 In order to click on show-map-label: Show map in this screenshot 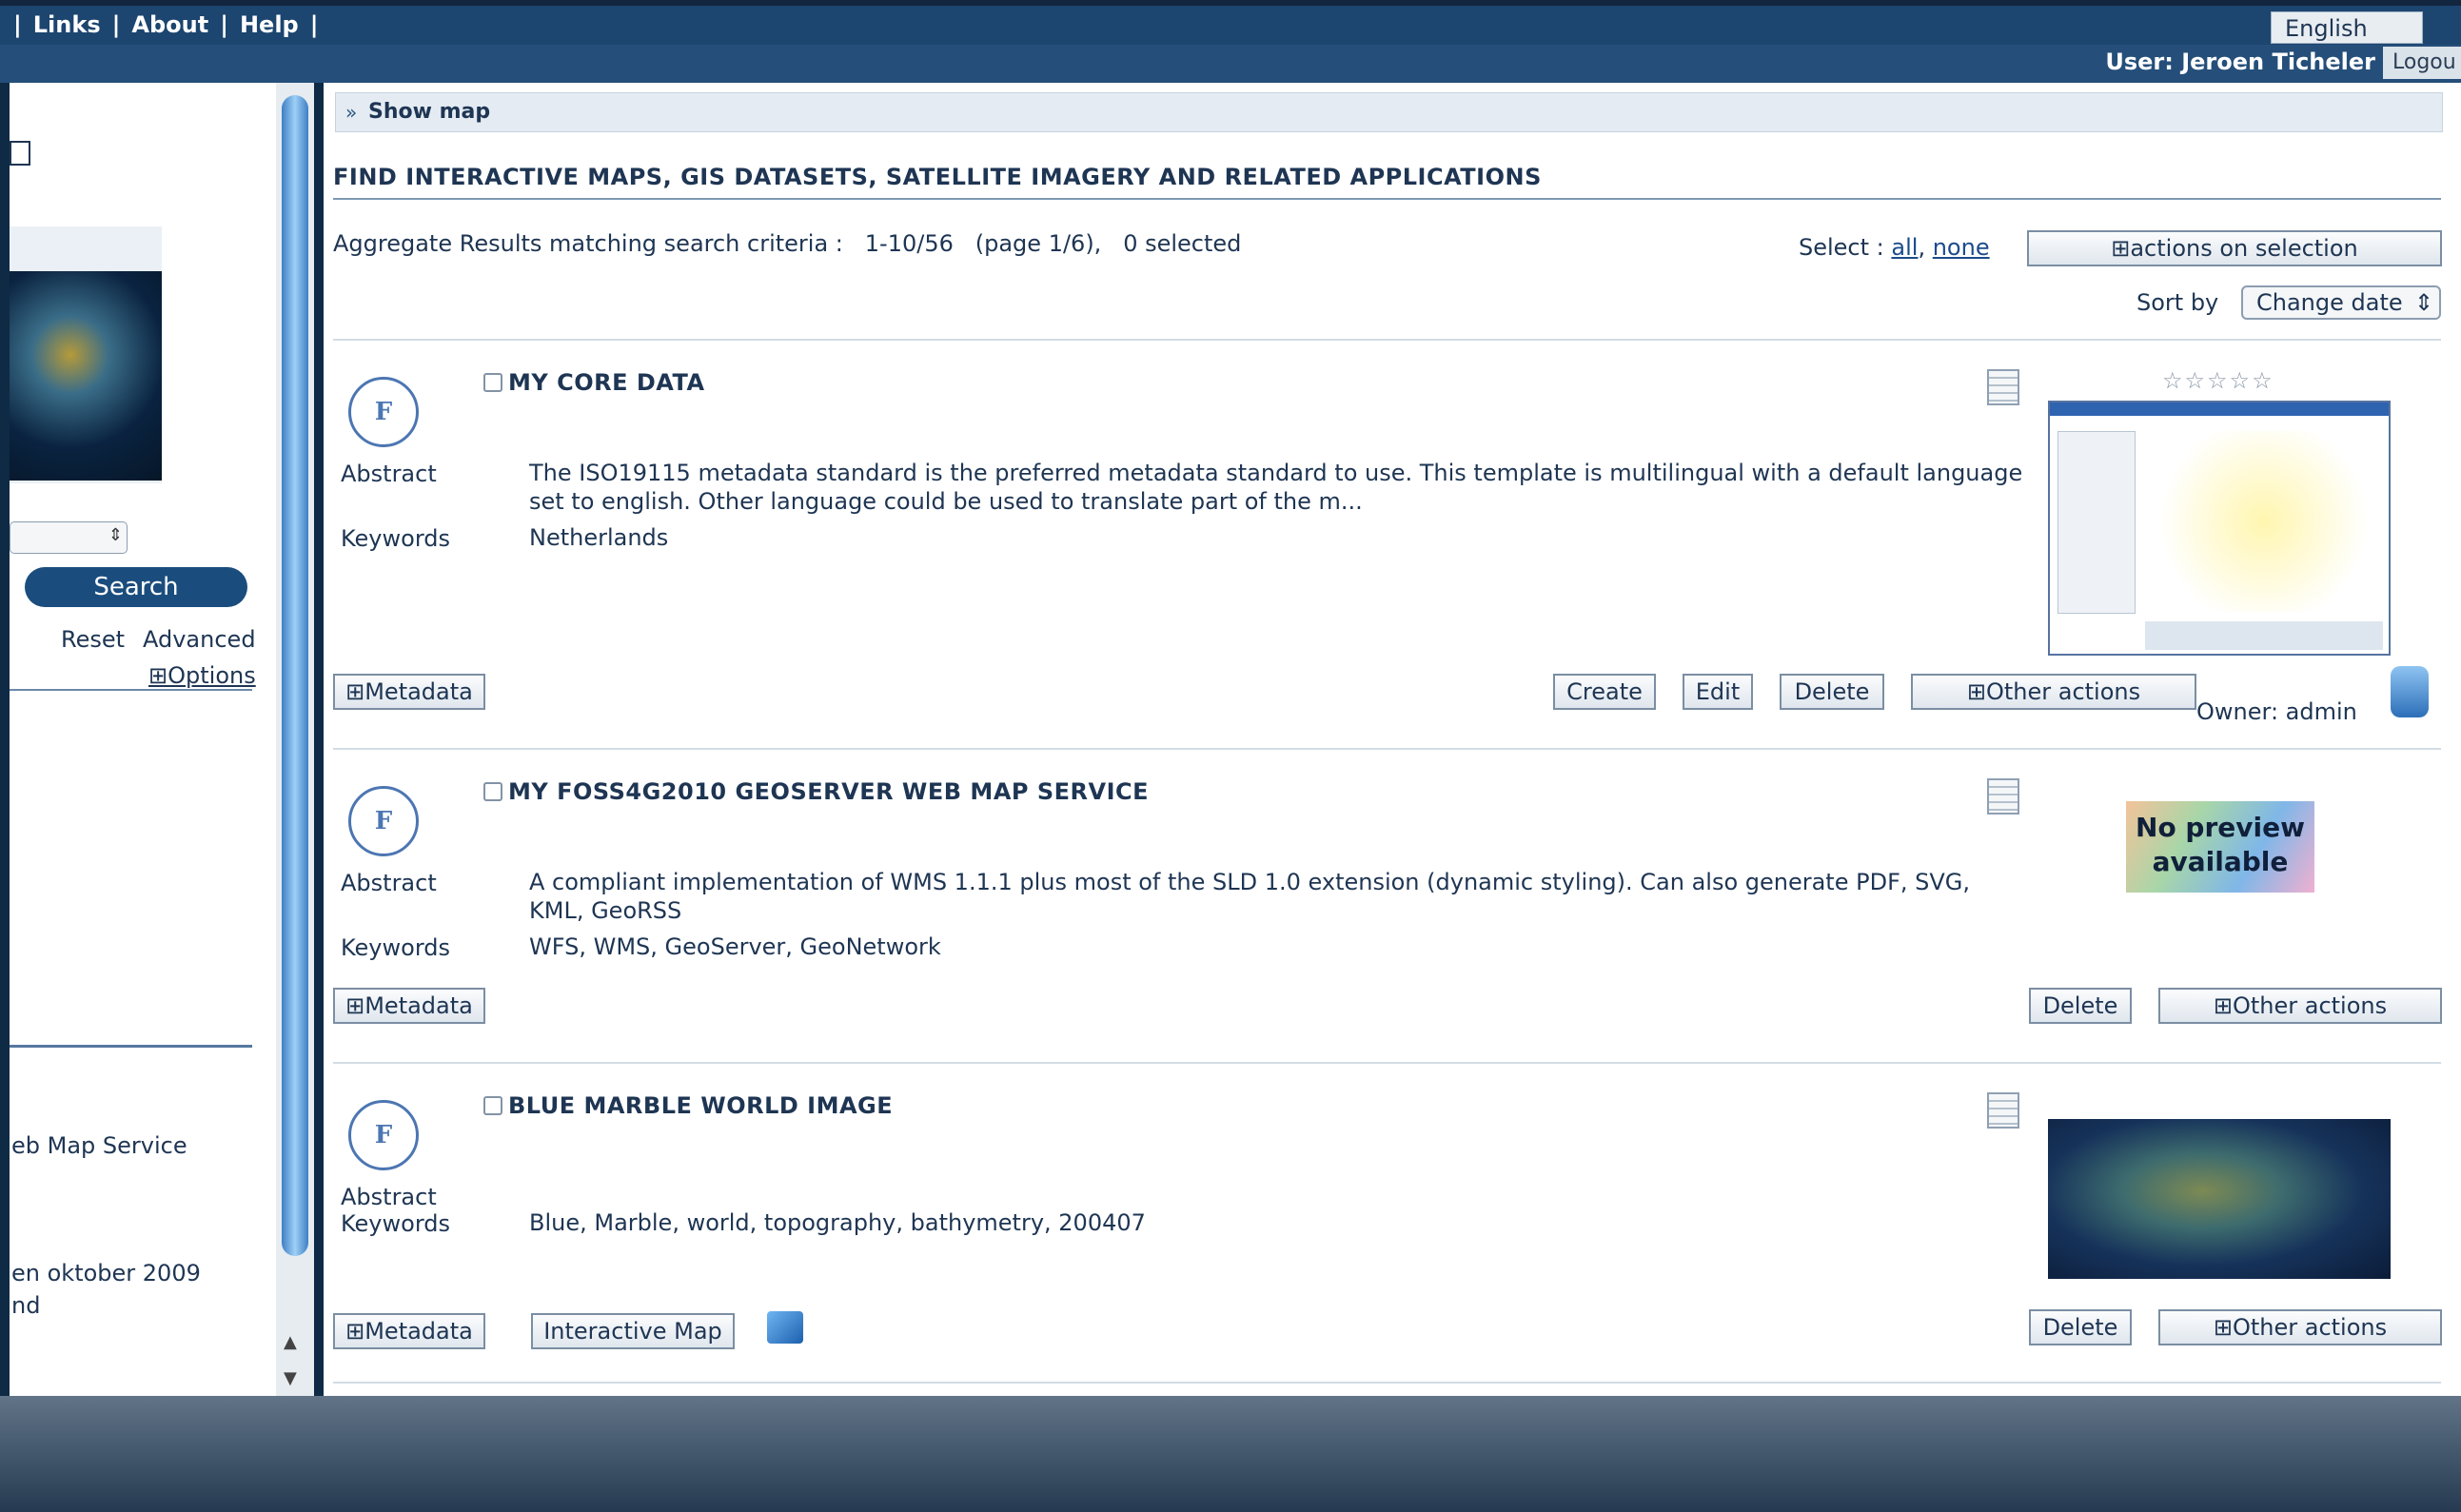, I will do `click(429, 112)`.